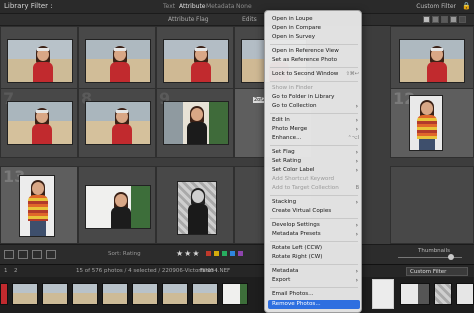 Image resolution: width=474 pixels, height=313 pixels. I want to click on menu-stacking: Stacking ›, so click(313, 202).